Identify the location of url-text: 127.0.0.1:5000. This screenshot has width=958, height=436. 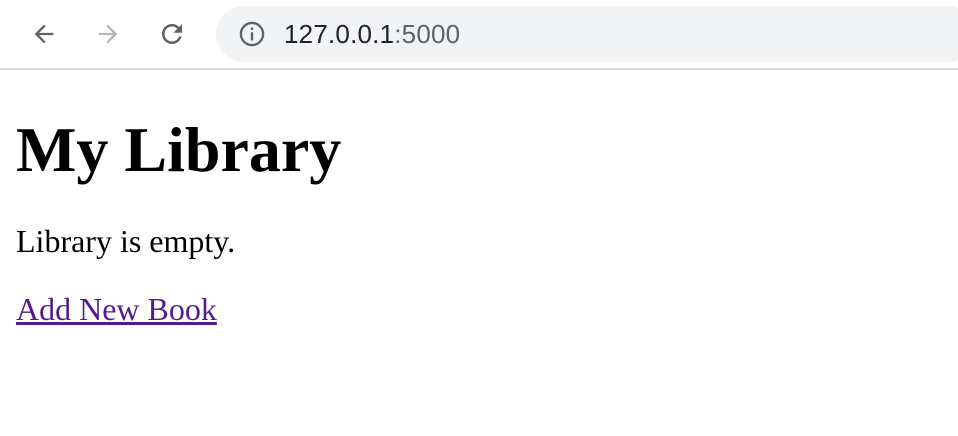
(372, 34).